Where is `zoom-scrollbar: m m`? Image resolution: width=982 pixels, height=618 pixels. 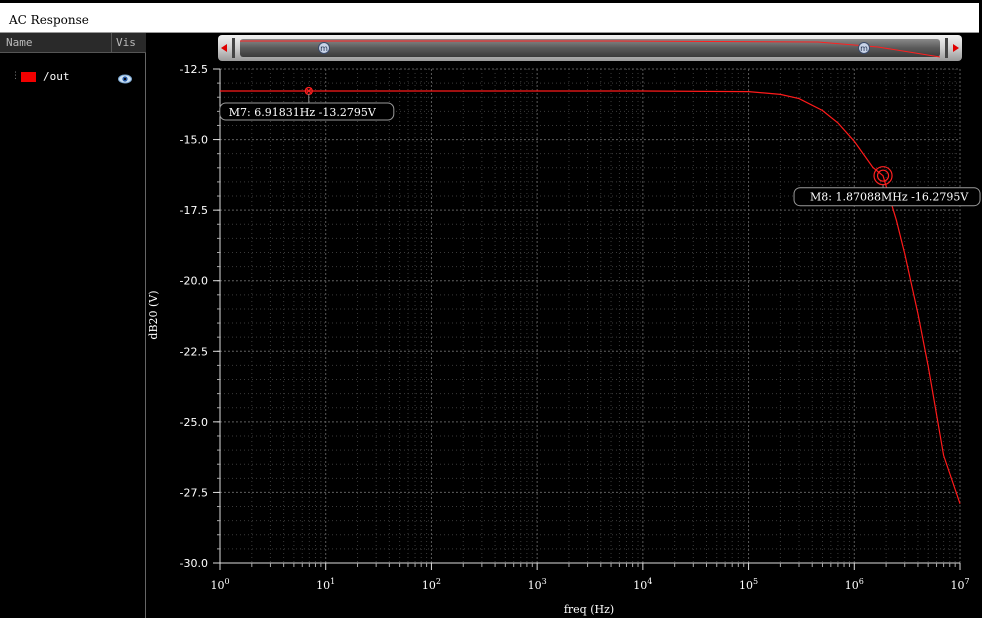
zoom-scrollbar: m m is located at coordinates (590, 48).